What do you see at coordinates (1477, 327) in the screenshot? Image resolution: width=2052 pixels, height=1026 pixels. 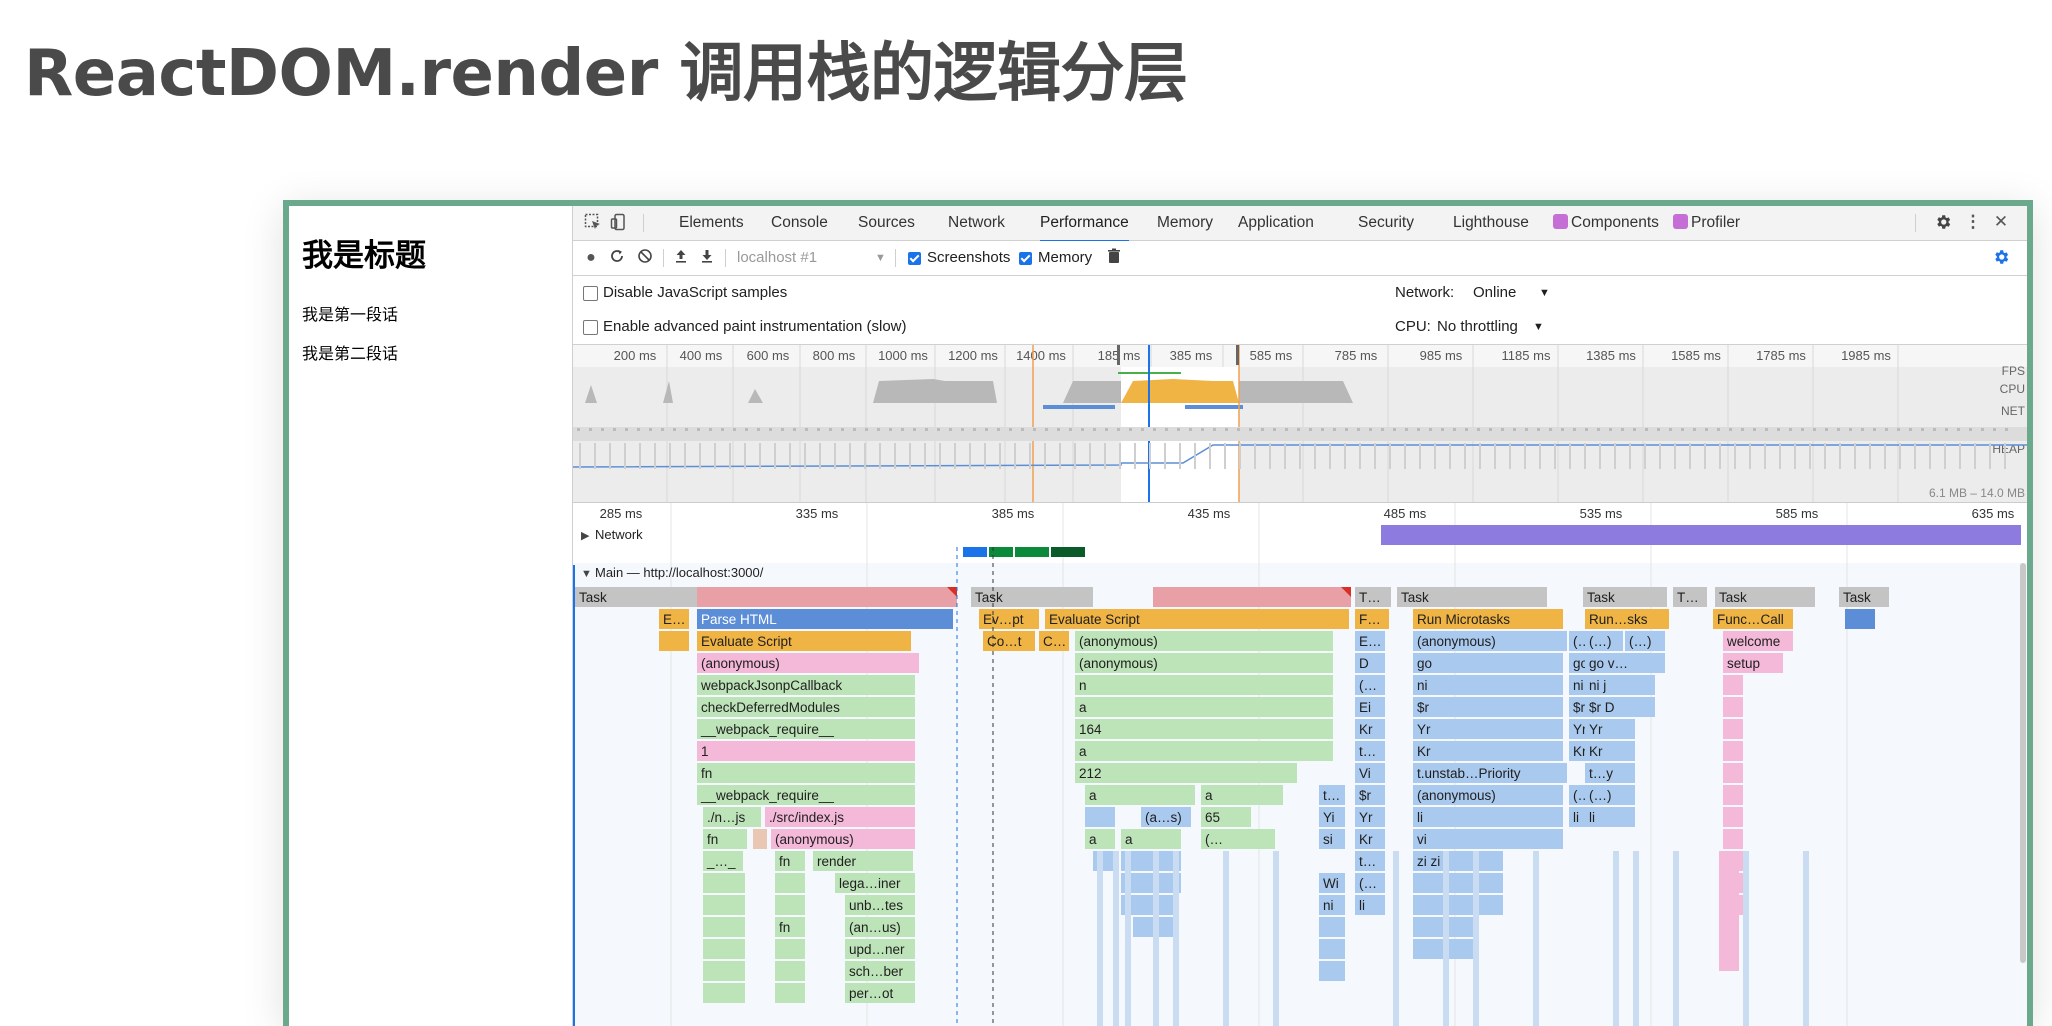 I see `cpu-throttle-select: No throttling` at bounding box center [1477, 327].